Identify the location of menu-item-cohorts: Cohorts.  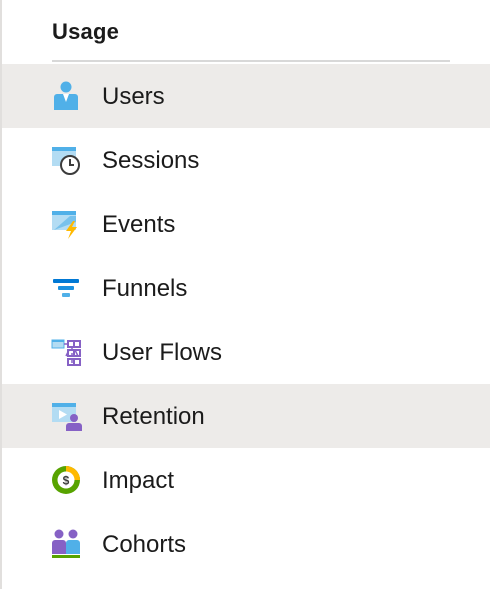
(246, 544).